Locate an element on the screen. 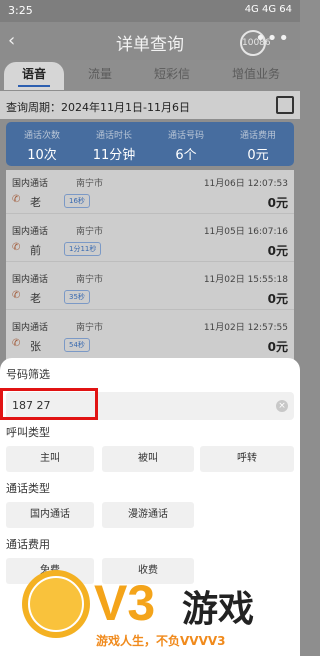 This screenshot has height=656, width=320. list-item: 国内通话 南宁市 11月06日 12:07:53 ✆ 老 16秒 0元 is located at coordinates (150, 192).